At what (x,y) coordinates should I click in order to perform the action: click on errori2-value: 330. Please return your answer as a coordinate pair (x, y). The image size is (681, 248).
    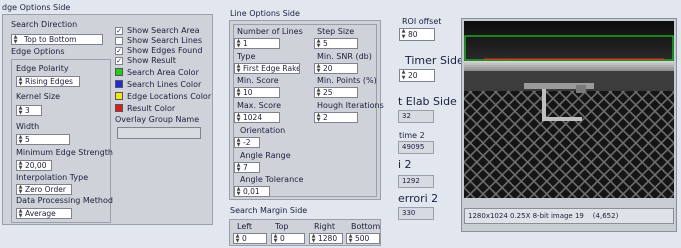
    Looking at the image, I should click on (416, 213).